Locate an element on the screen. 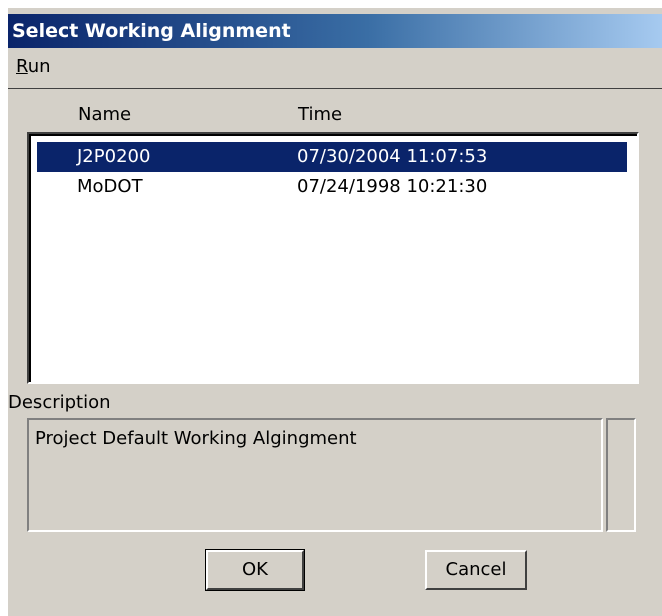 Image resolution: width=662 pixels, height=616 pixels. column-header-time: Time is located at coordinates (320, 114).